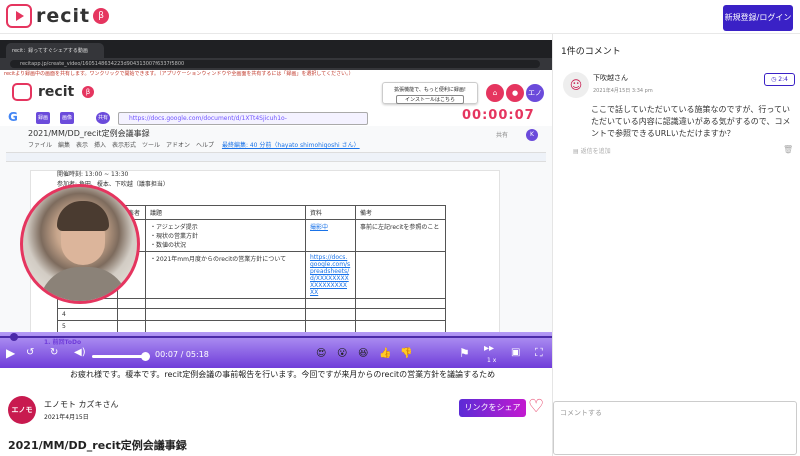  I want to click on logo: recit β, so click(58, 16).